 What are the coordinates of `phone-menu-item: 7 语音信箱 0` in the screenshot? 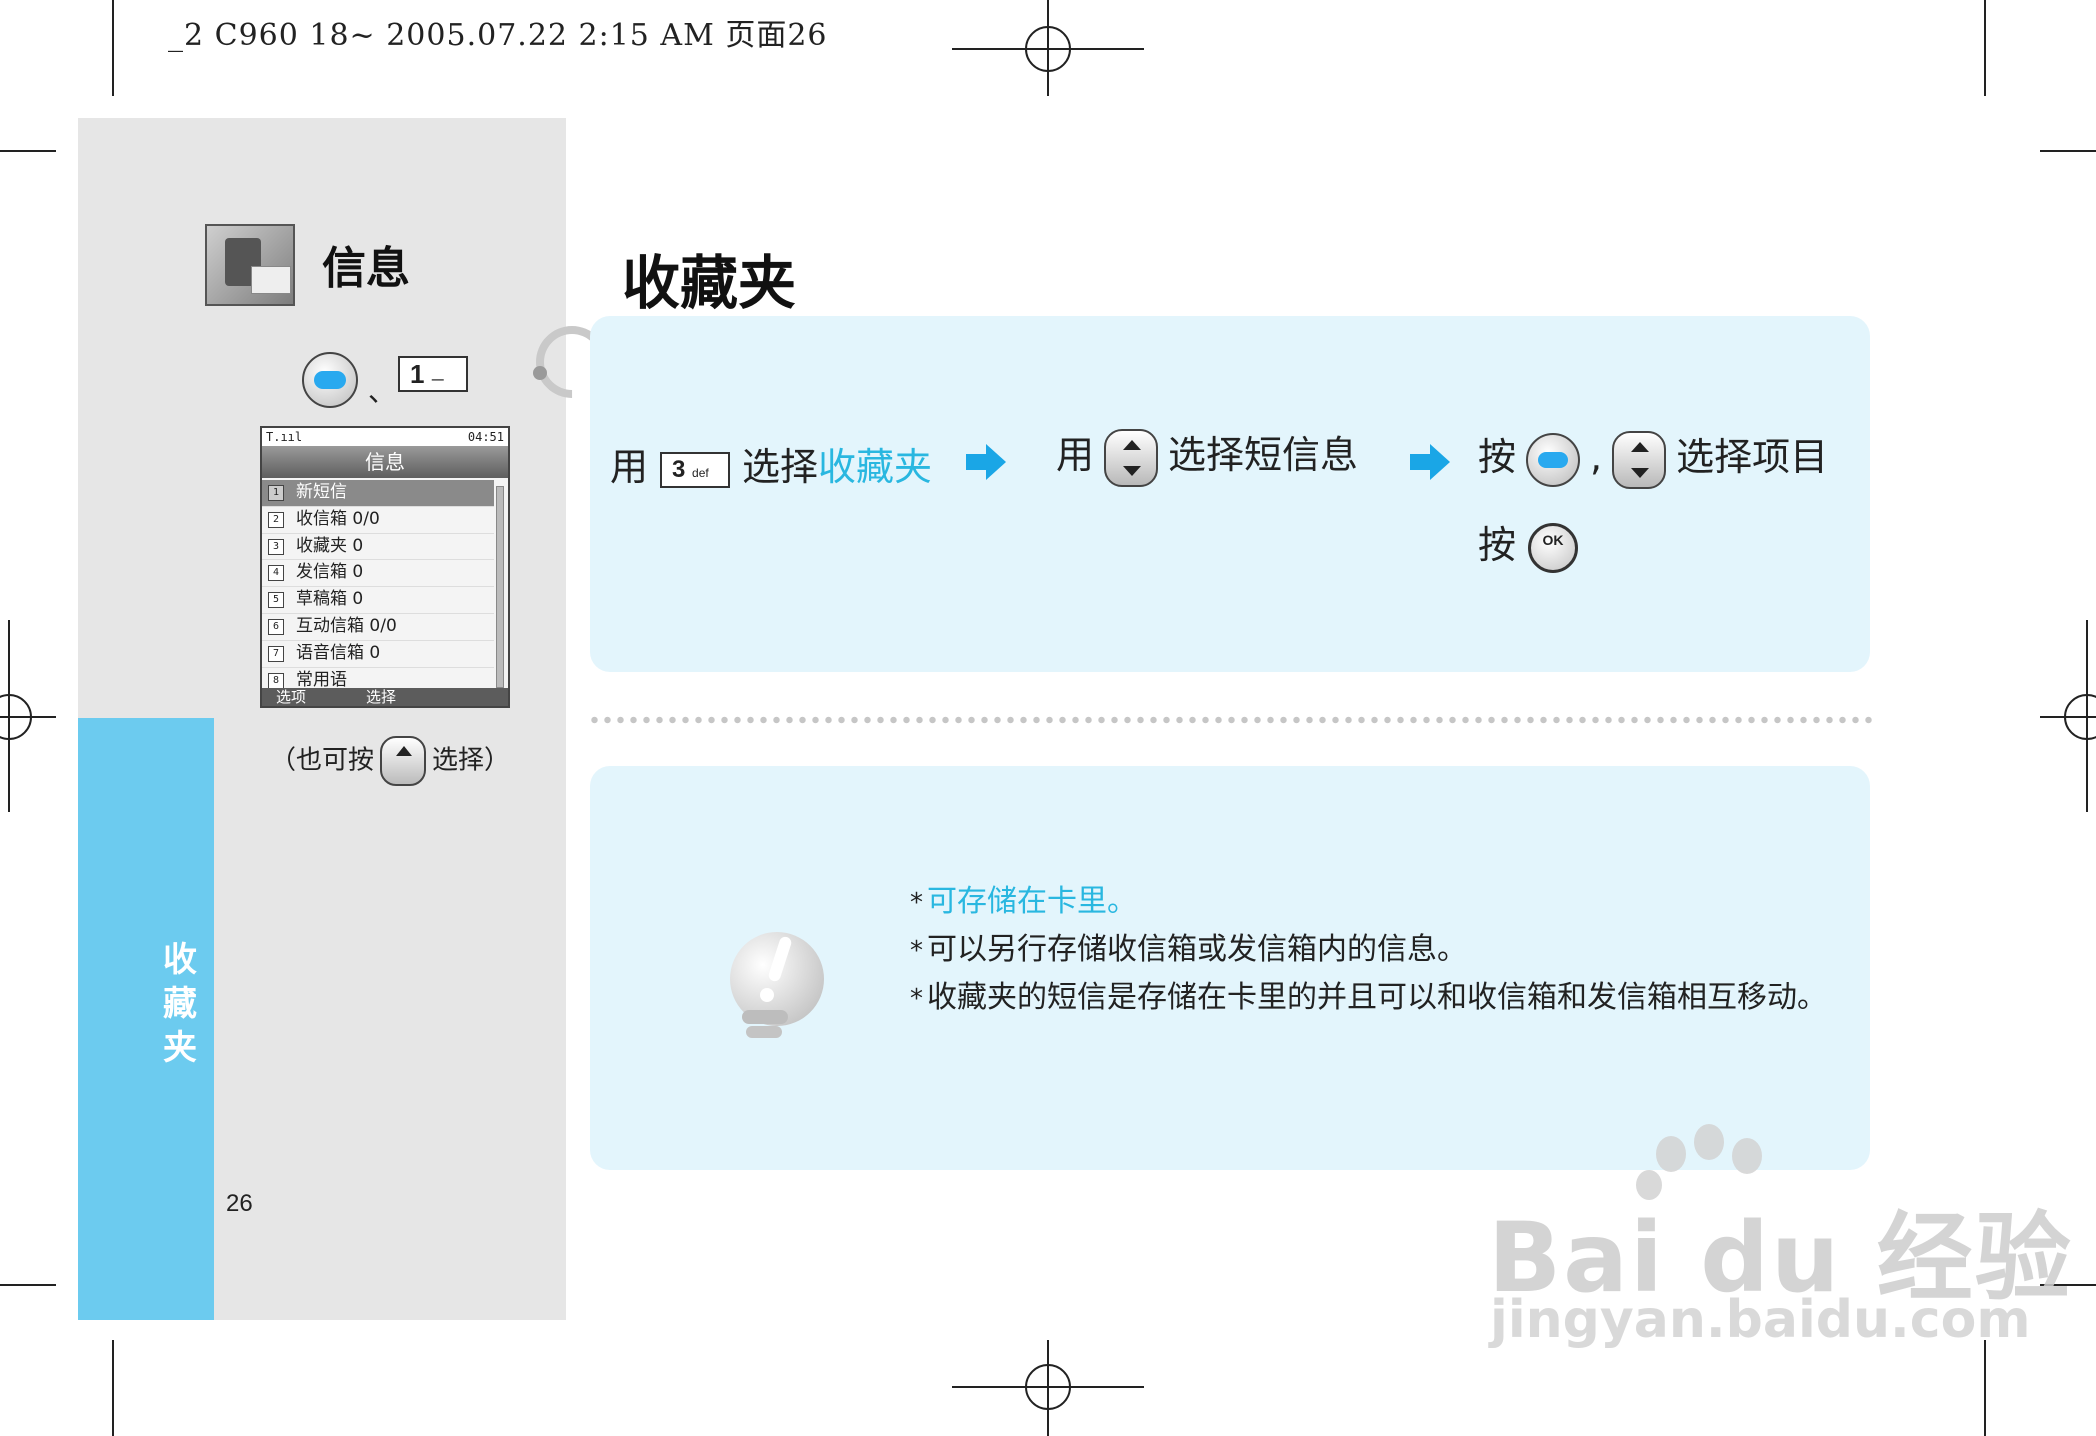 It's located at (378, 654).